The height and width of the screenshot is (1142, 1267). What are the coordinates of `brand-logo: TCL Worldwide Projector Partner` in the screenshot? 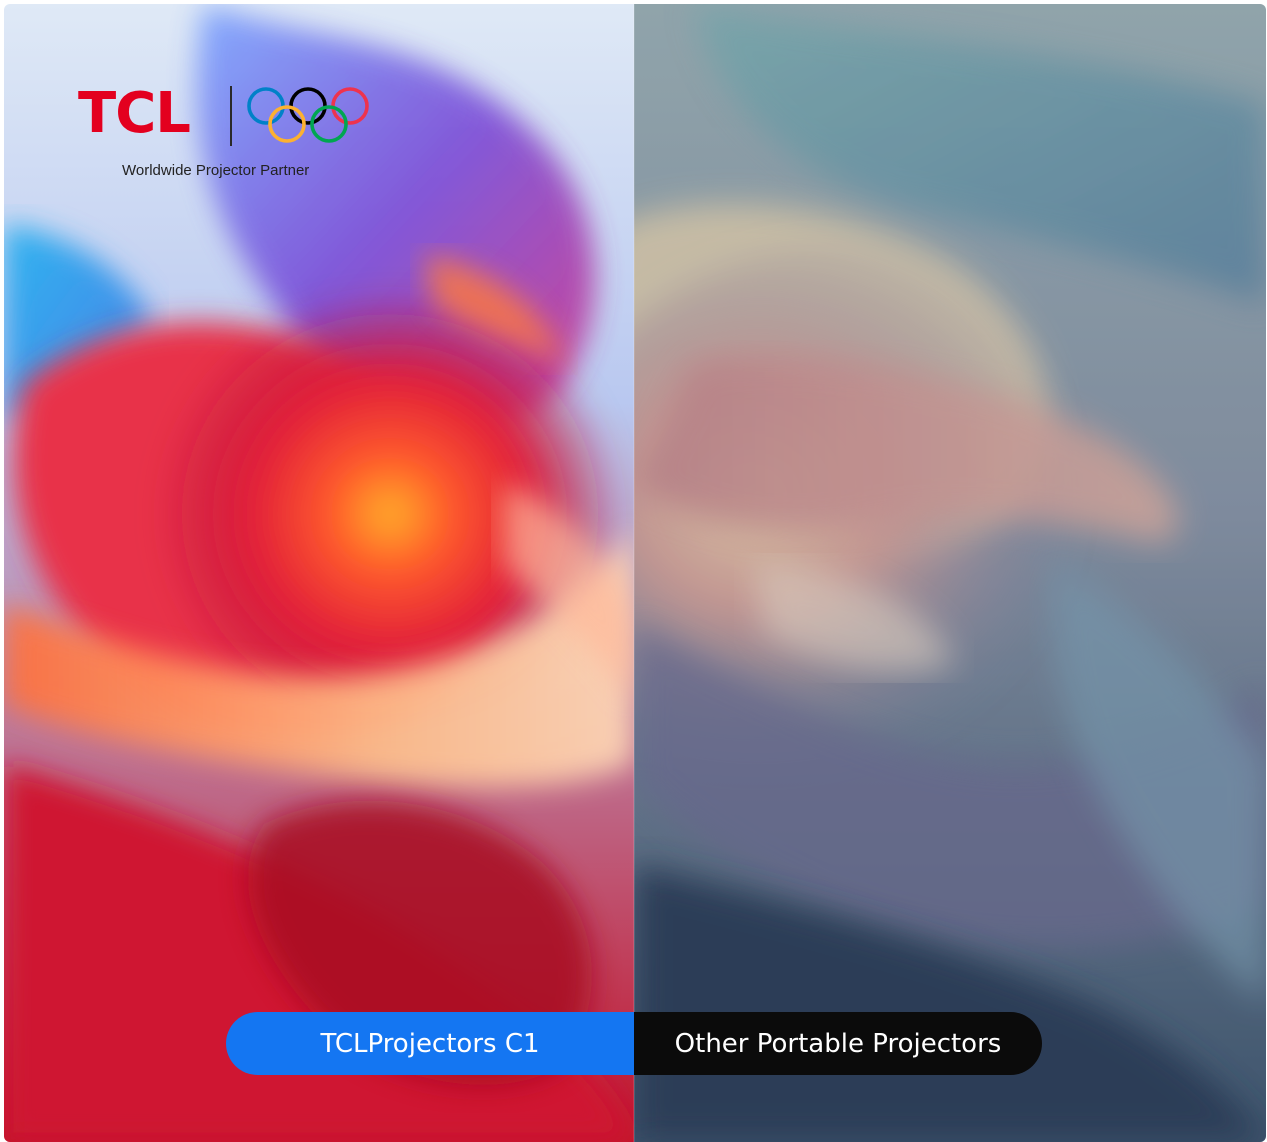 It's located at (231, 133).